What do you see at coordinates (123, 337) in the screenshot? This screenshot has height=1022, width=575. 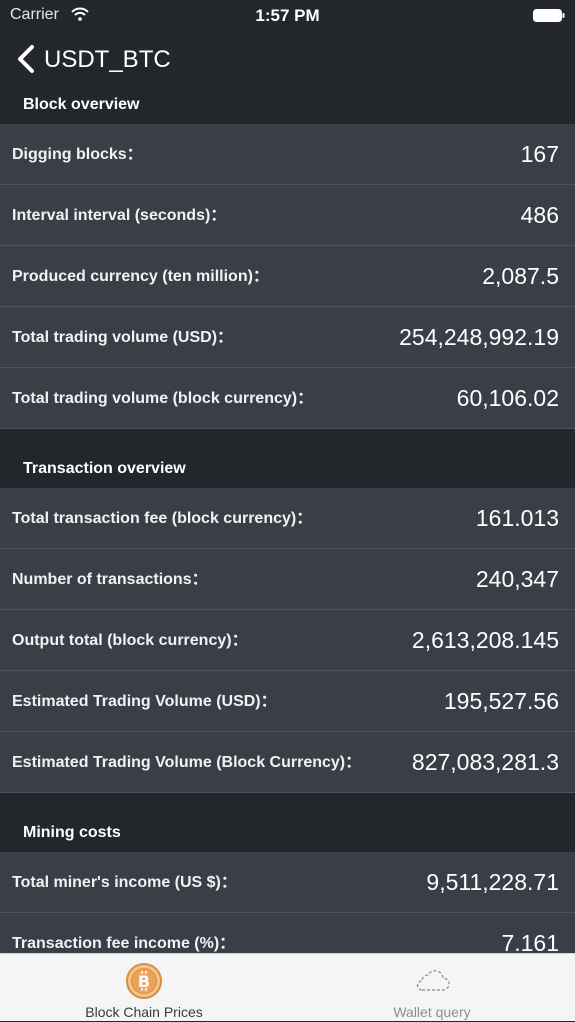 I see `row-label: Total trading volume (USD)：` at bounding box center [123, 337].